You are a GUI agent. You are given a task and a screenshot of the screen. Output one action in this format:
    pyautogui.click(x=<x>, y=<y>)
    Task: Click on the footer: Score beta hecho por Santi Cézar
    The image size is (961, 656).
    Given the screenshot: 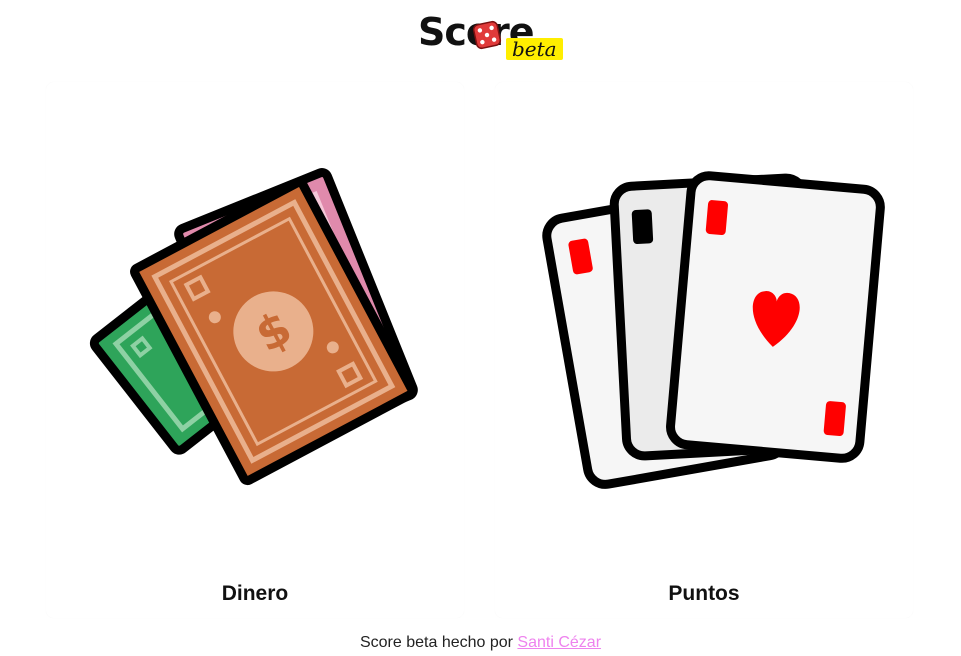 What is the action you would take?
    pyautogui.click(x=480, y=643)
    